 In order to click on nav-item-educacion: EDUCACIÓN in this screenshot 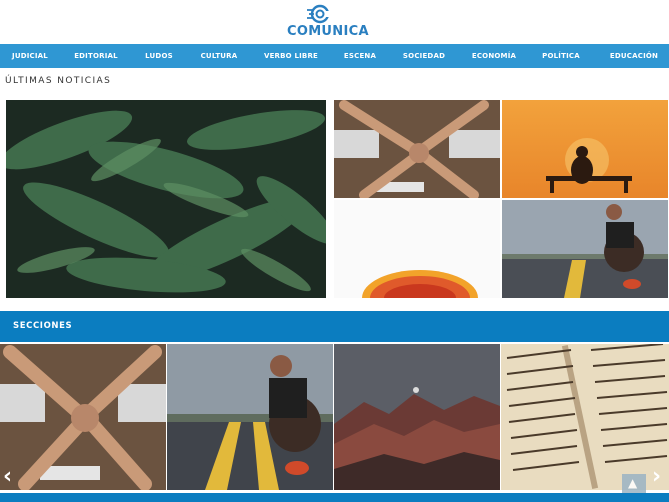, I will do `click(634, 56)`.